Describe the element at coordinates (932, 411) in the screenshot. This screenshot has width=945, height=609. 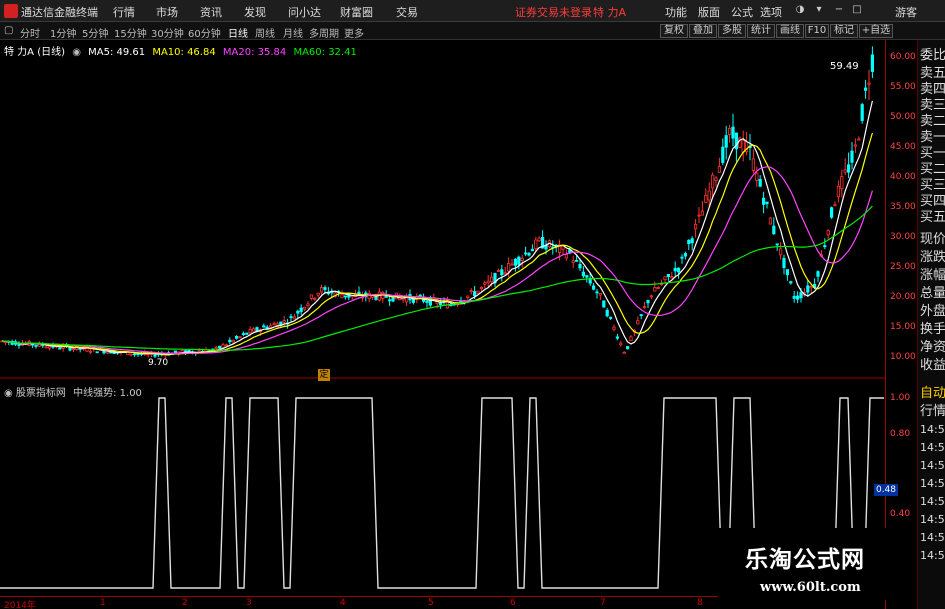
I see `side-item: 行情` at that location.